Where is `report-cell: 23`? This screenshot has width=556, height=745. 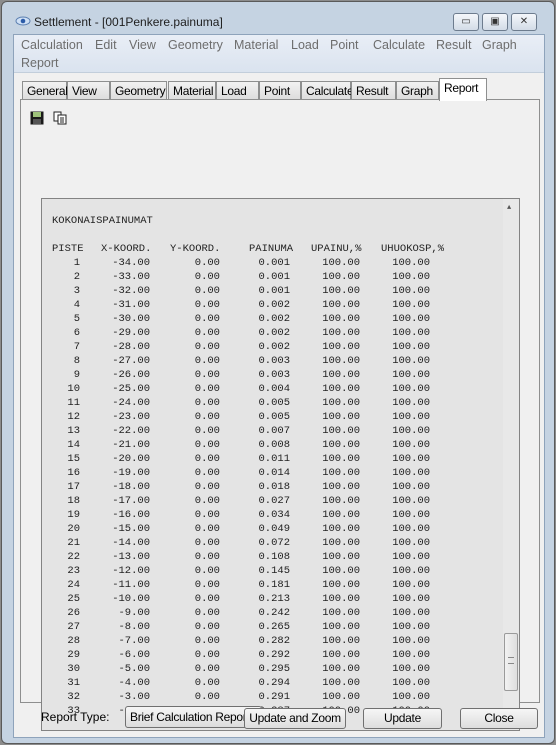 report-cell: 23 is located at coordinates (73, 571).